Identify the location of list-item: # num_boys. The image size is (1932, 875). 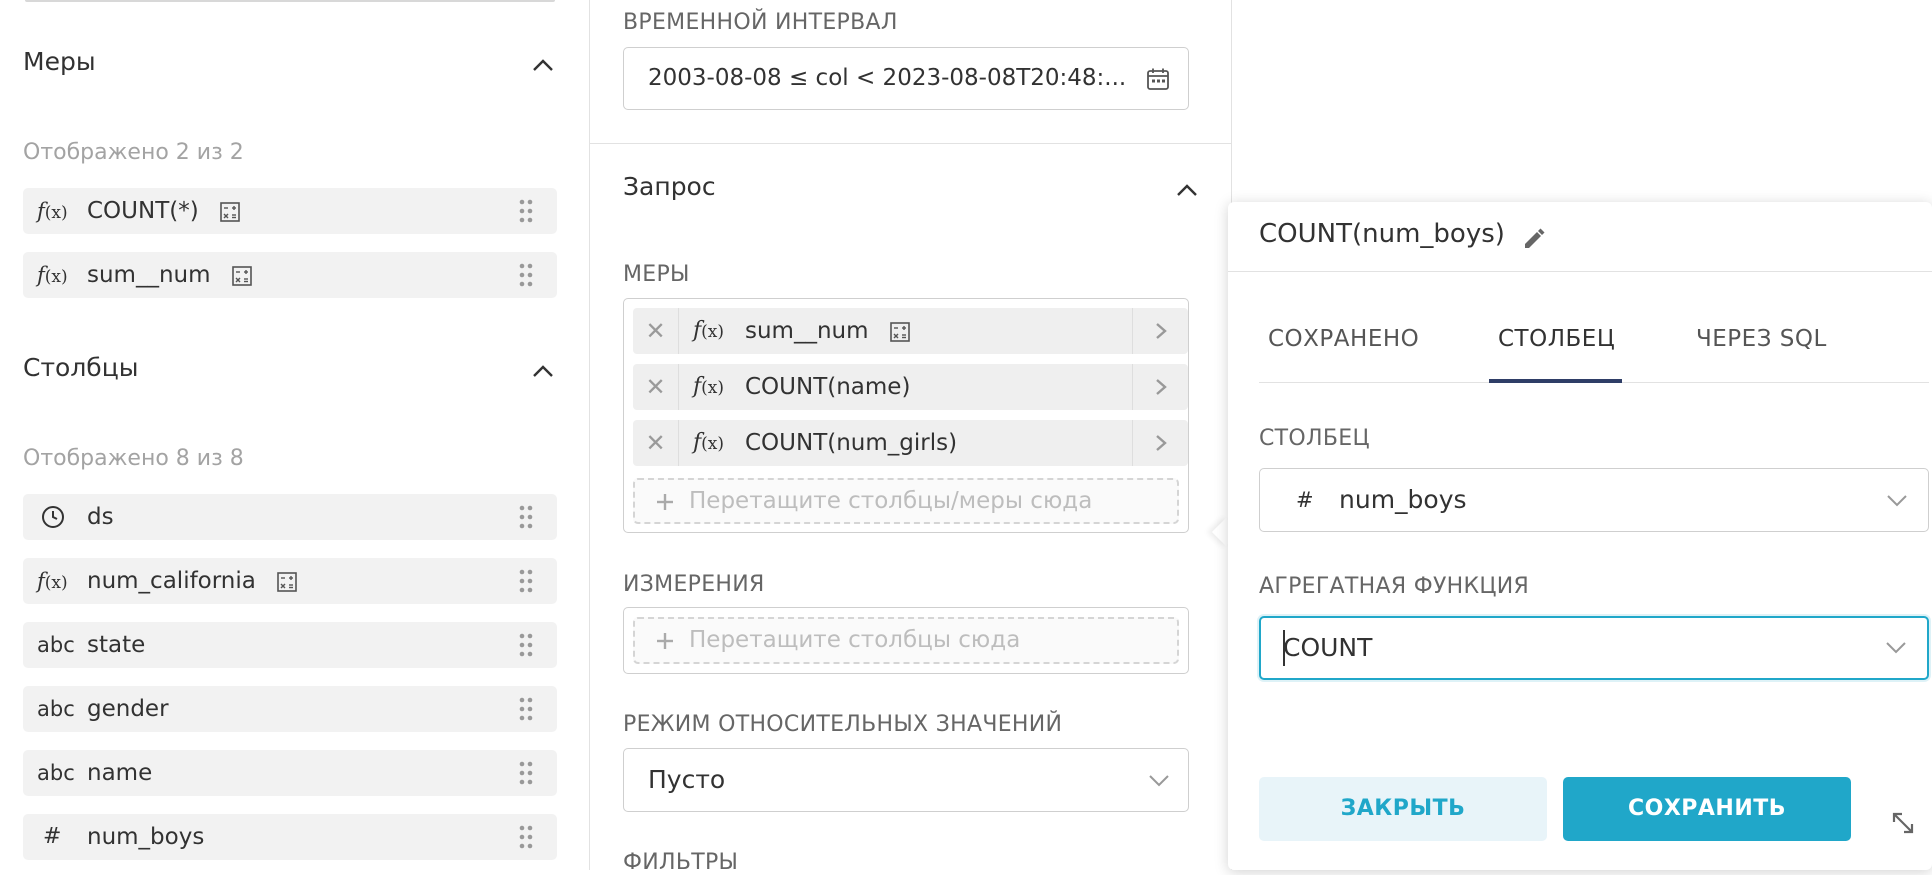
(290, 837).